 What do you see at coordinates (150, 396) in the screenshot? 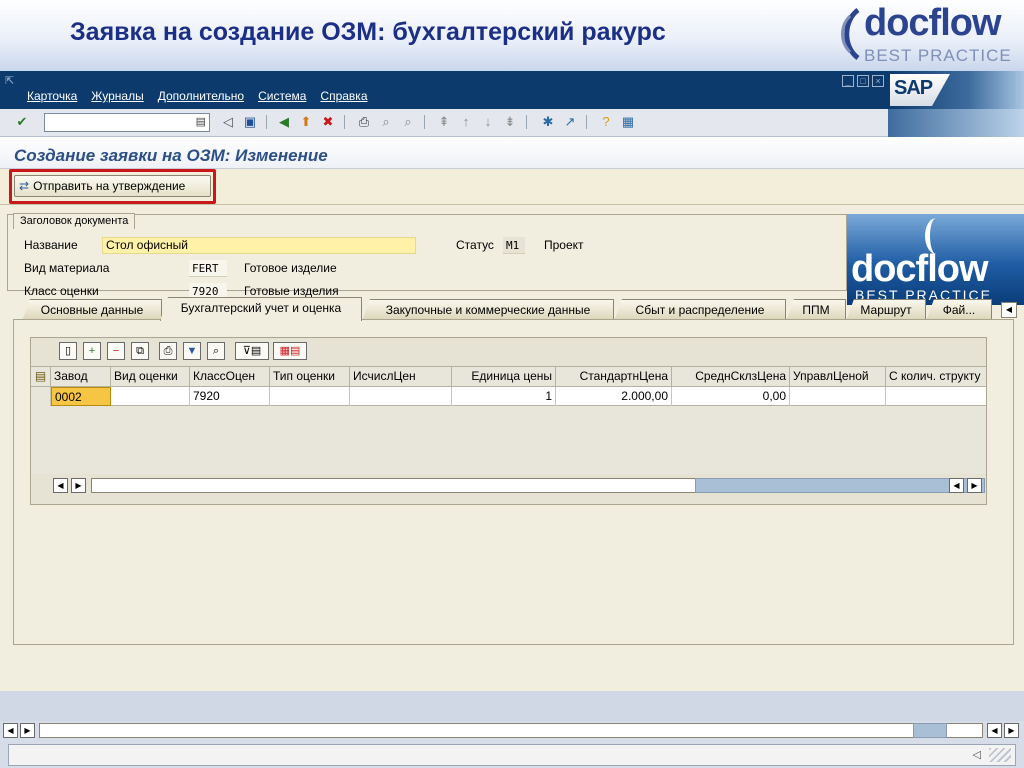
I see `cell-valuation-type` at bounding box center [150, 396].